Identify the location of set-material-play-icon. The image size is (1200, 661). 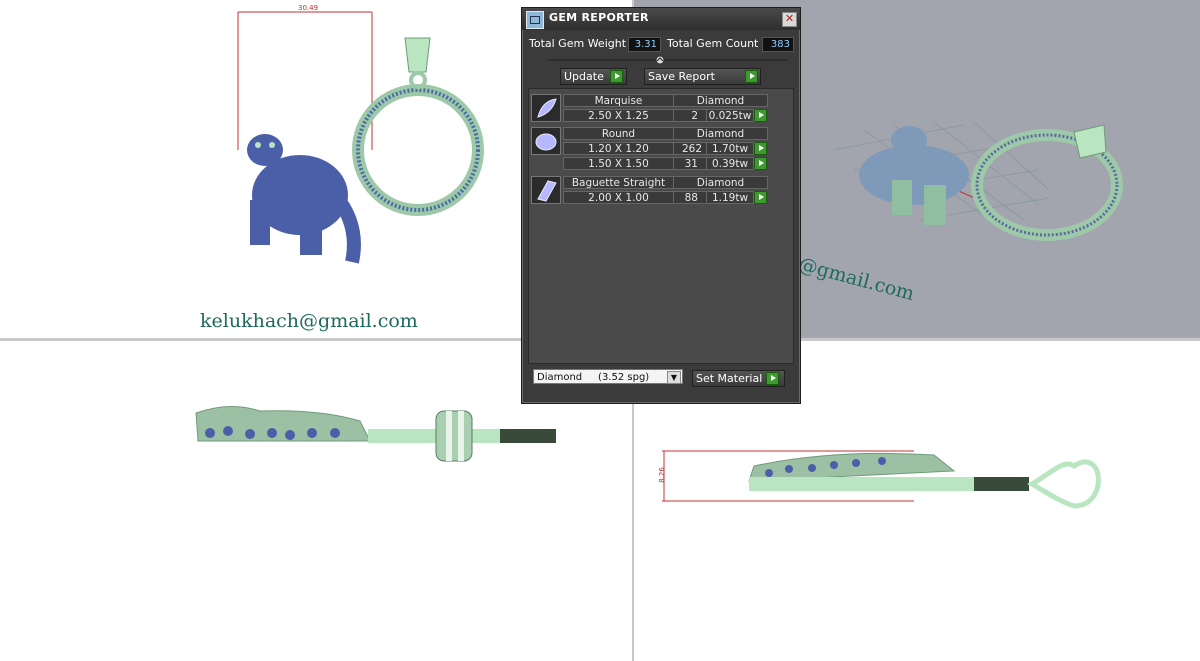
(772, 378).